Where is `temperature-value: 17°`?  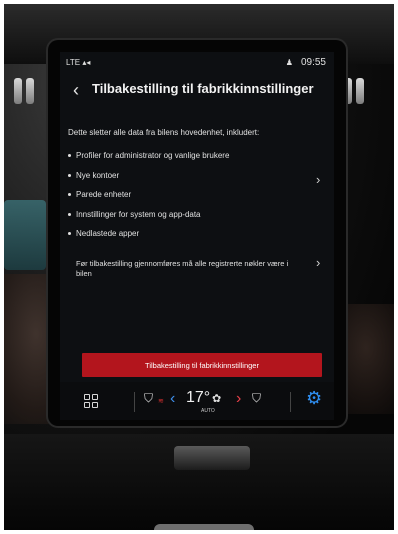 temperature-value: 17° is located at coordinates (198, 398).